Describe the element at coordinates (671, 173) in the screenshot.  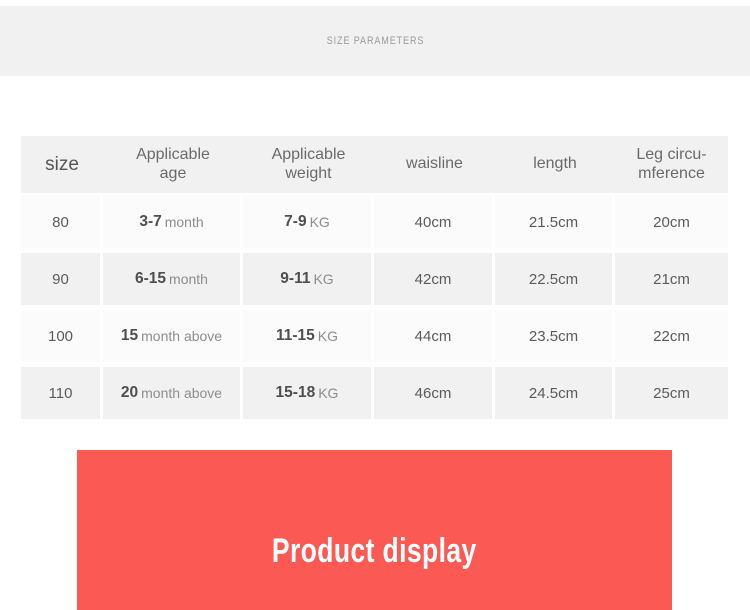
I see `header-line-2: mference` at that location.